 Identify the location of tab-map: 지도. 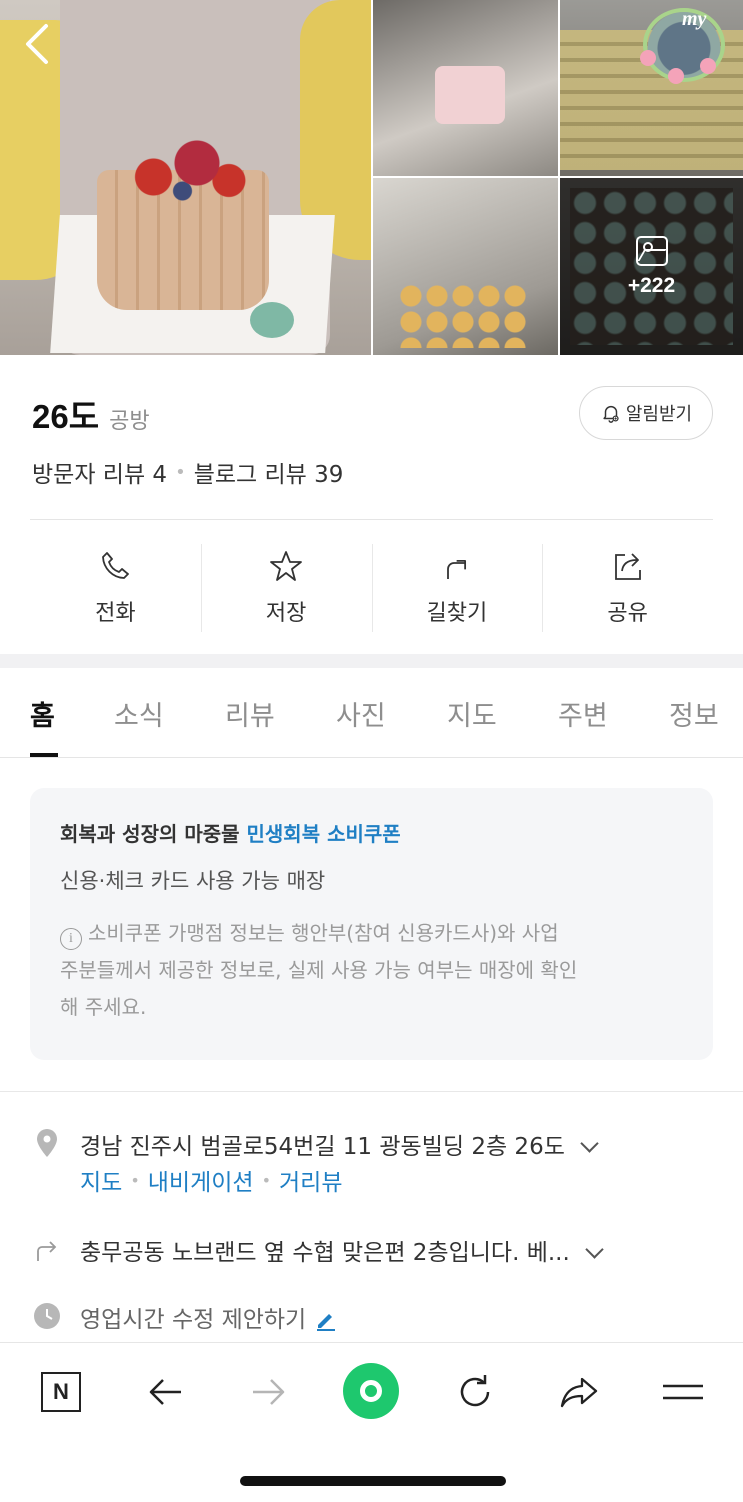
(472, 713).